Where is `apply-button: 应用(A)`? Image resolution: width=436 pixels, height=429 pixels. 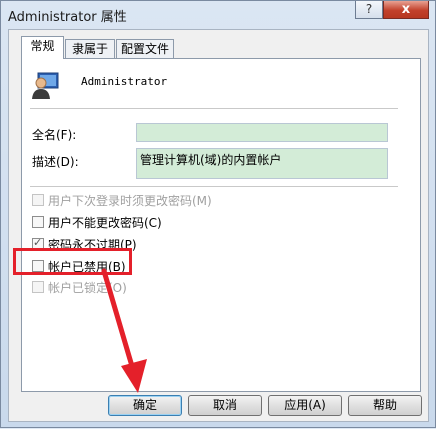
apply-button: 应用(A) is located at coordinates (305, 405).